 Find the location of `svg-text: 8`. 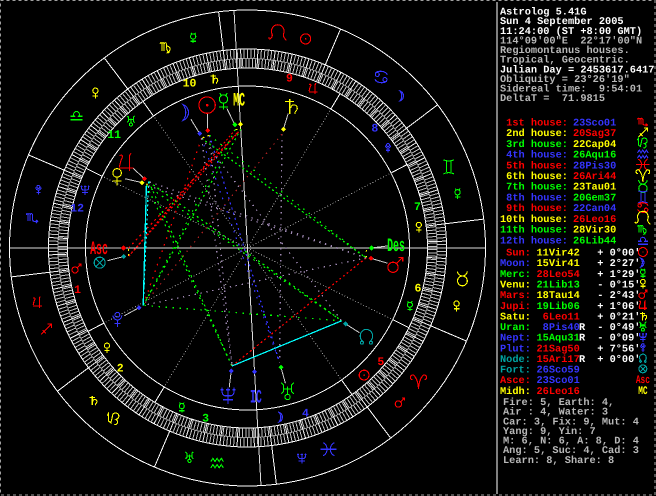

svg-text: 8 is located at coordinates (374, 128).